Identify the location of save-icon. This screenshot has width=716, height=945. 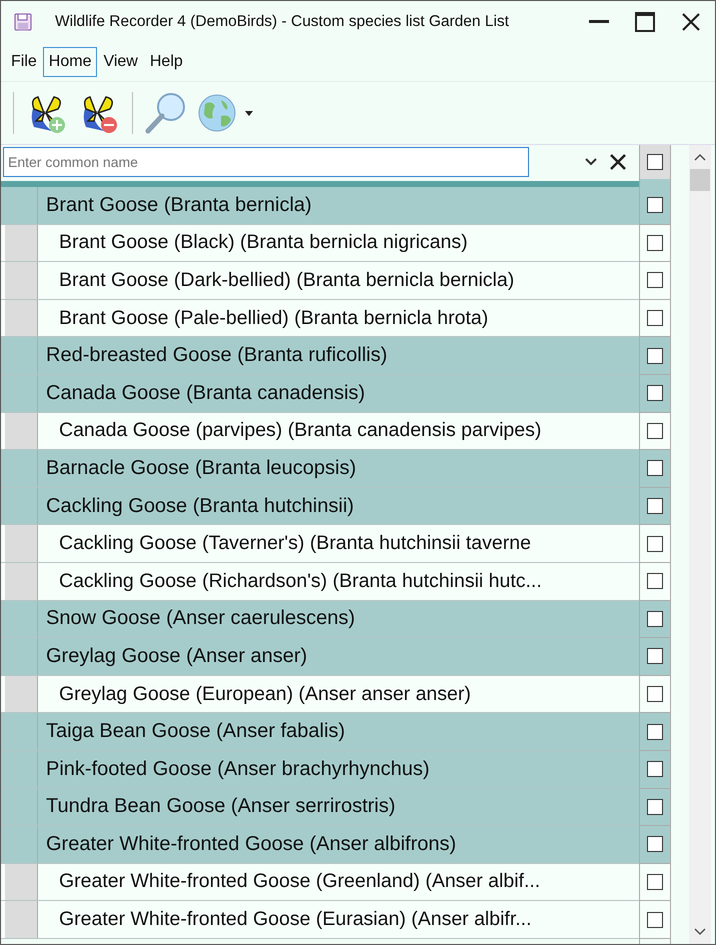
(23, 22).